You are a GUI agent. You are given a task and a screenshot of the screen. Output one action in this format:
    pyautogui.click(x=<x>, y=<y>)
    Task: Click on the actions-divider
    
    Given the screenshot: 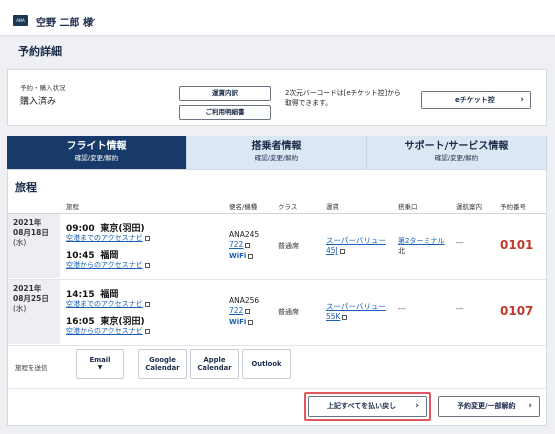 What is the action you would take?
    pyautogui.click(x=277, y=388)
    